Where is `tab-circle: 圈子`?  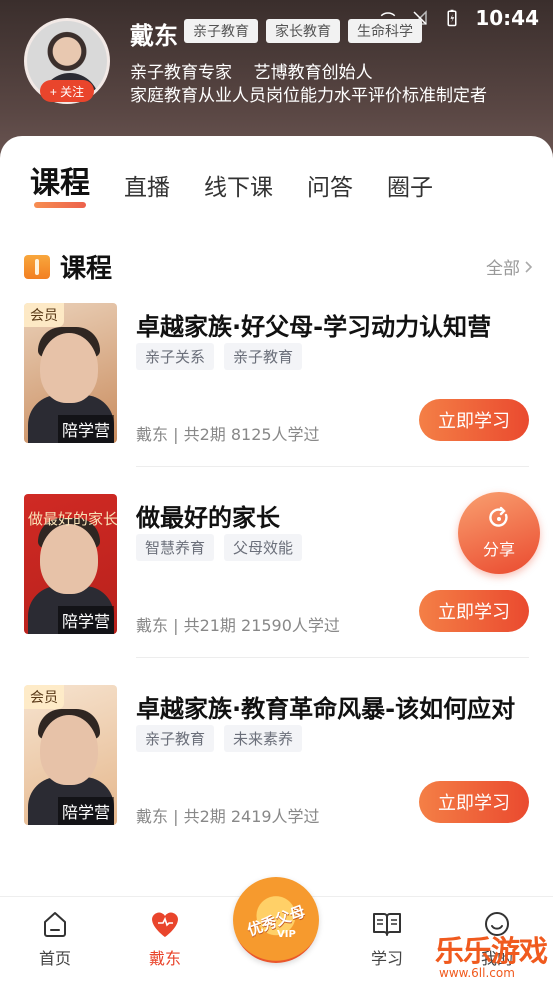
tab-circle: 圈子 is located at coordinates (410, 185).